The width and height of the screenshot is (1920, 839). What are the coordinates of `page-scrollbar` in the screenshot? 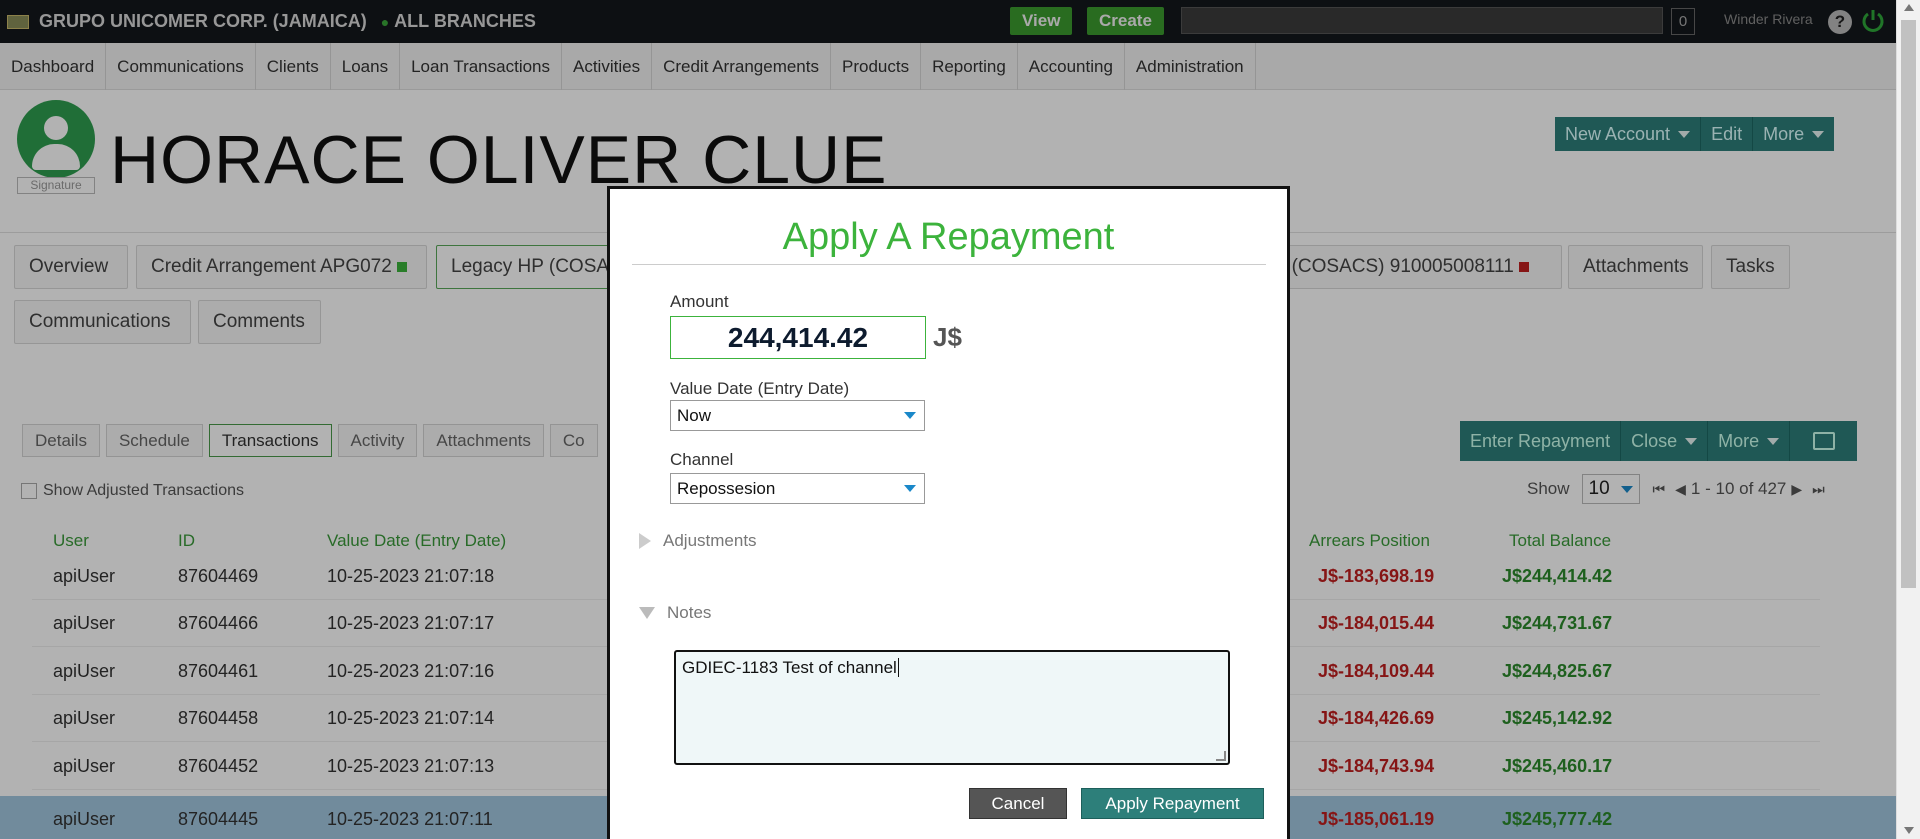 It's located at (1908, 419).